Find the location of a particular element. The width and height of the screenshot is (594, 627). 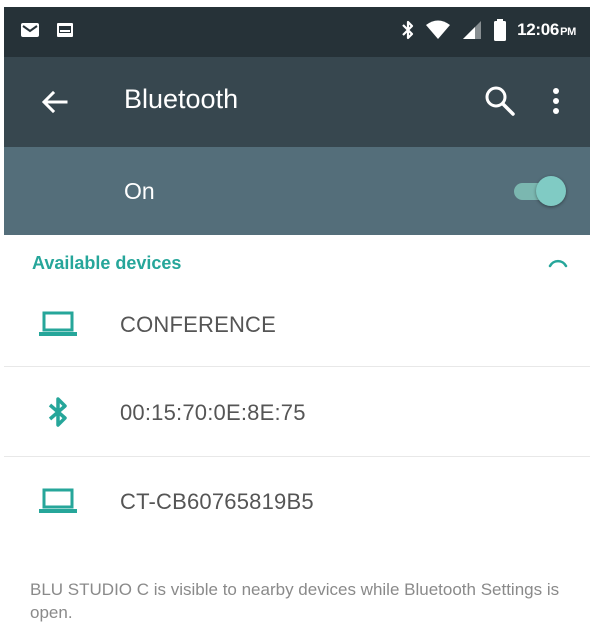

more-options-button is located at coordinates (556, 101).